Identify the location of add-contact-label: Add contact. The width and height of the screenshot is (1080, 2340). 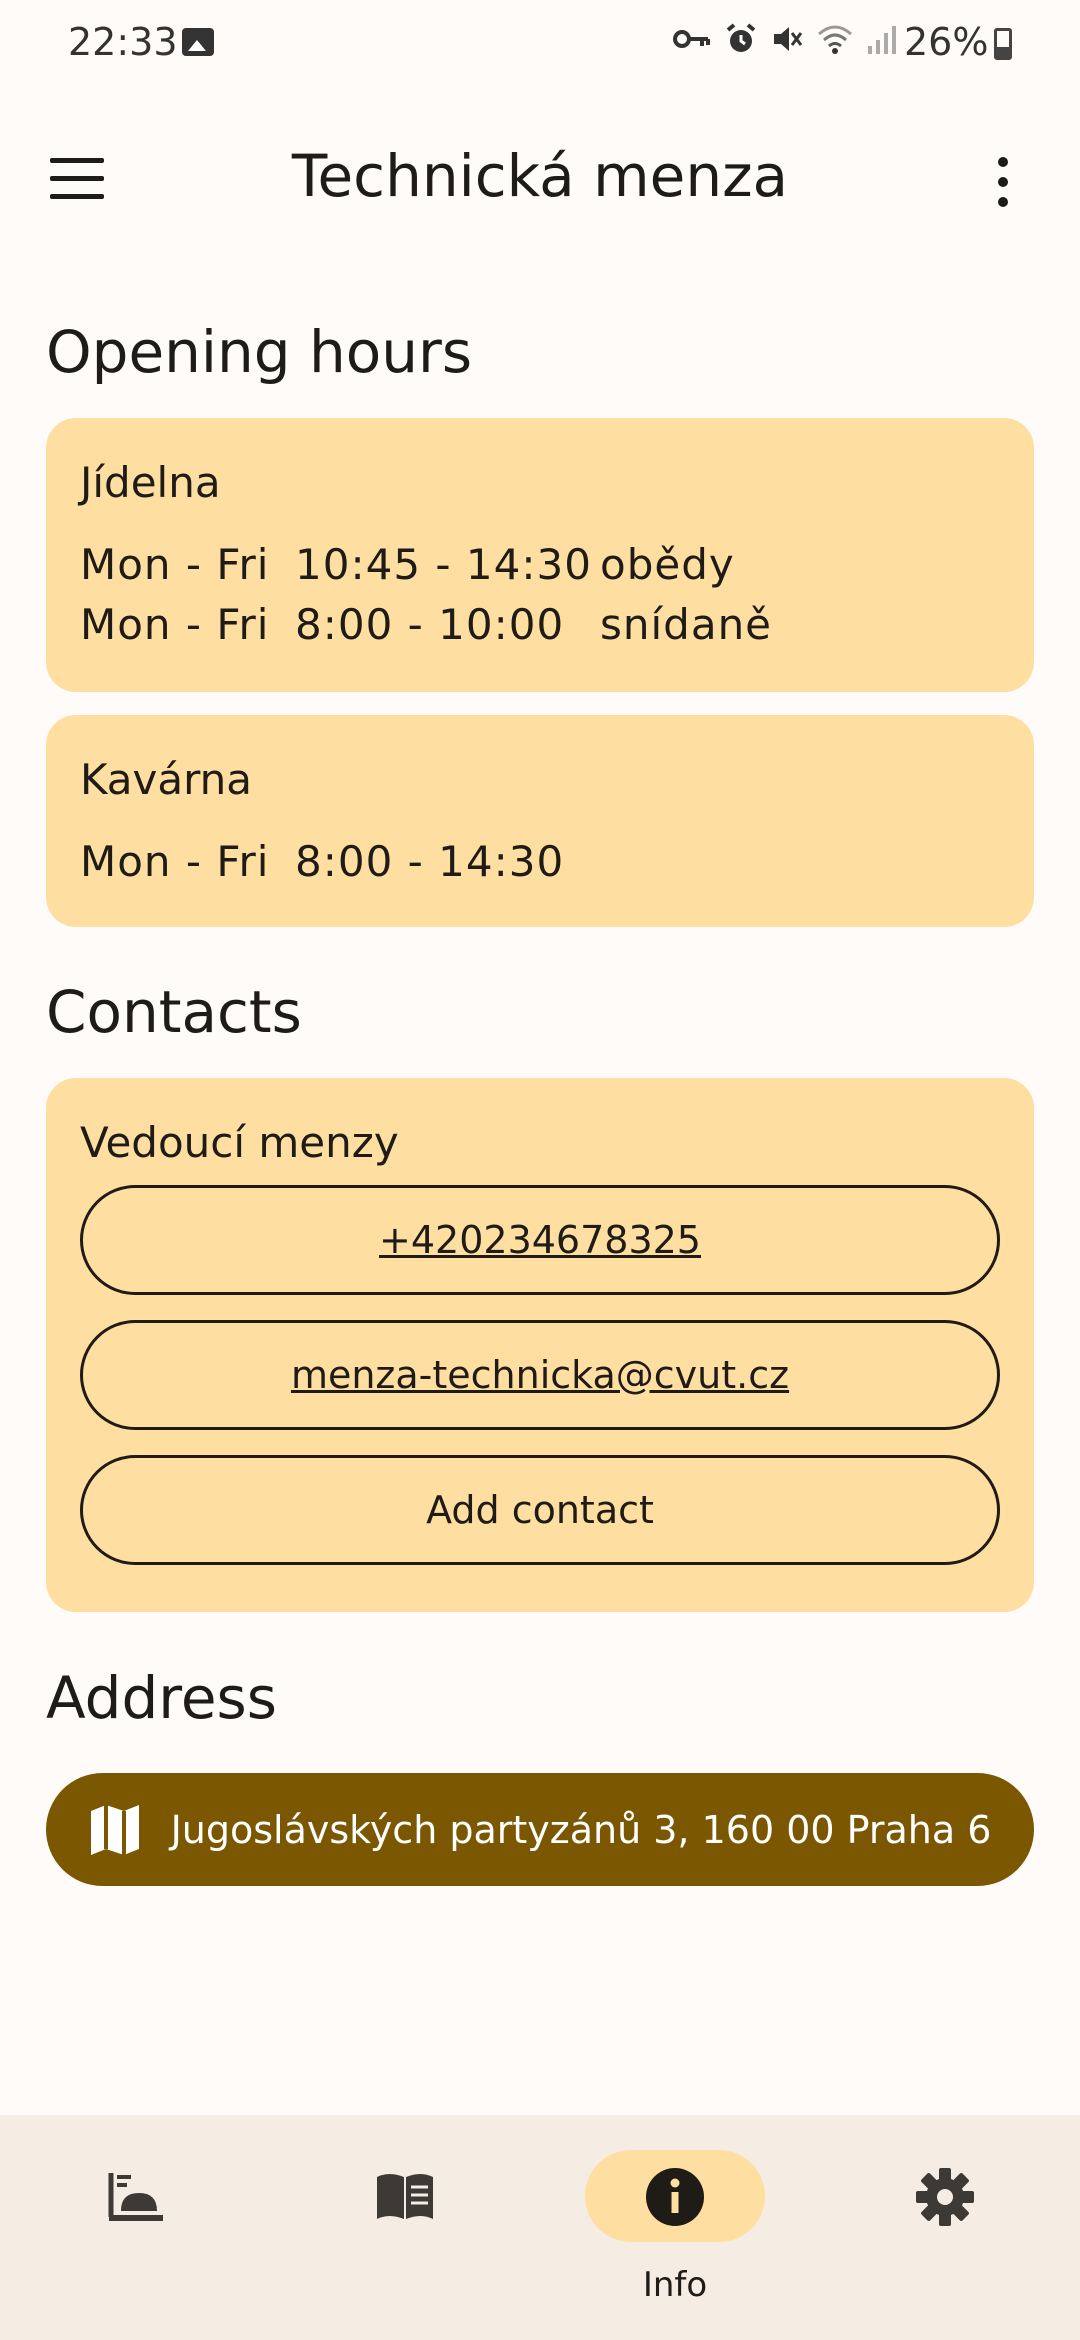
(540, 1510).